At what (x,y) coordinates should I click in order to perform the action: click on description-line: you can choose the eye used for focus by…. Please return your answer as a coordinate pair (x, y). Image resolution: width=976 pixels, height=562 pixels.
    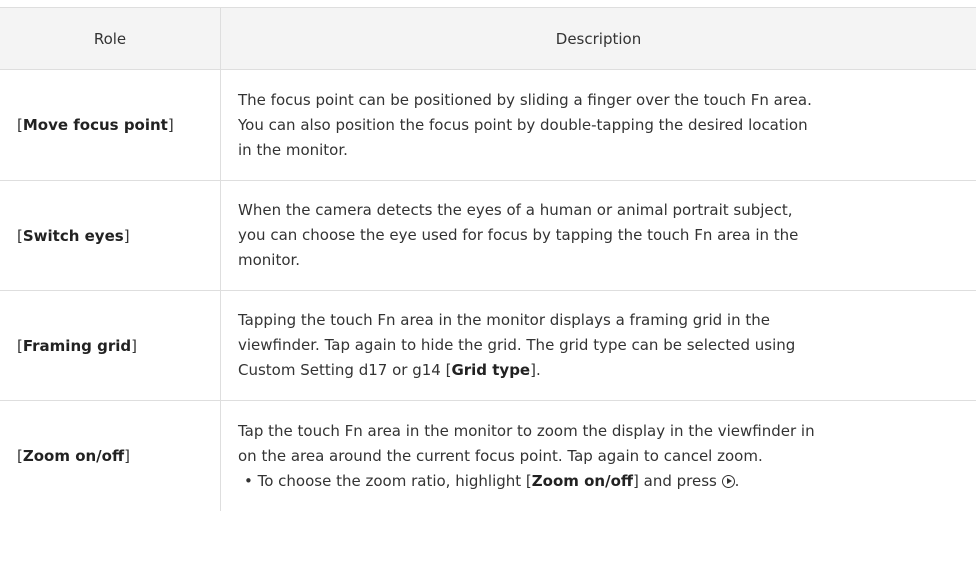
    Looking at the image, I should click on (518, 235).